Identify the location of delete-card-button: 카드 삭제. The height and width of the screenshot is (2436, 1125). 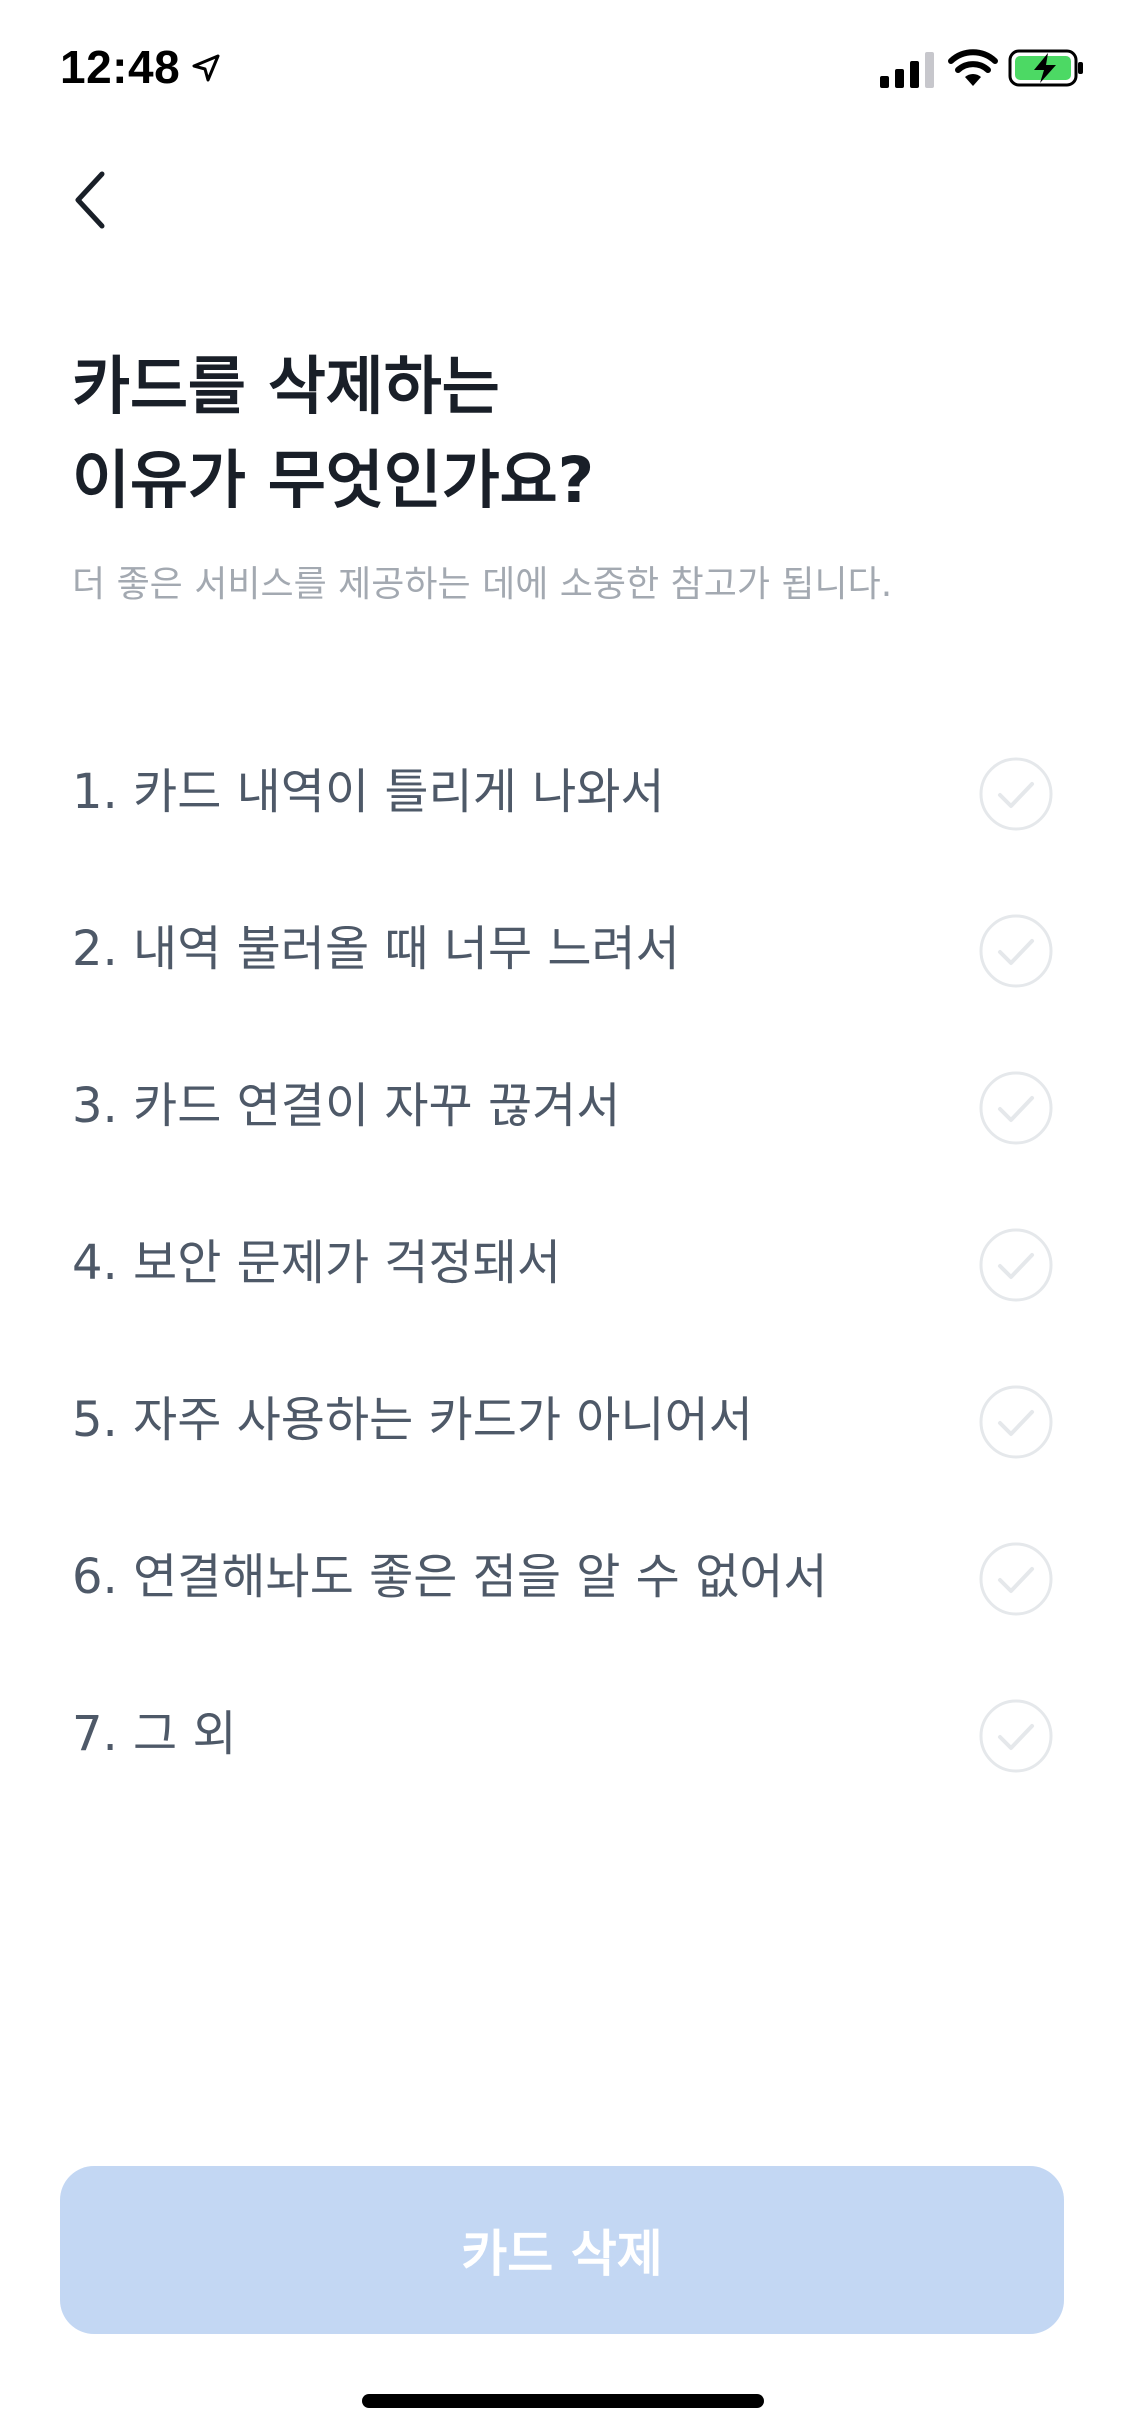
(562, 2250).